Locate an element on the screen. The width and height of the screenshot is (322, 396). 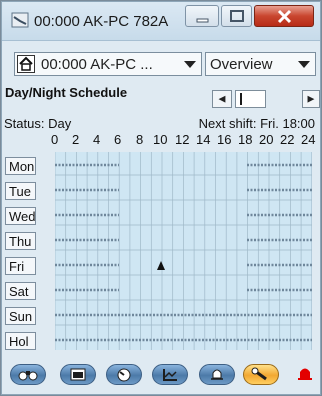
hour-label: 18 is located at coordinates (245, 139).